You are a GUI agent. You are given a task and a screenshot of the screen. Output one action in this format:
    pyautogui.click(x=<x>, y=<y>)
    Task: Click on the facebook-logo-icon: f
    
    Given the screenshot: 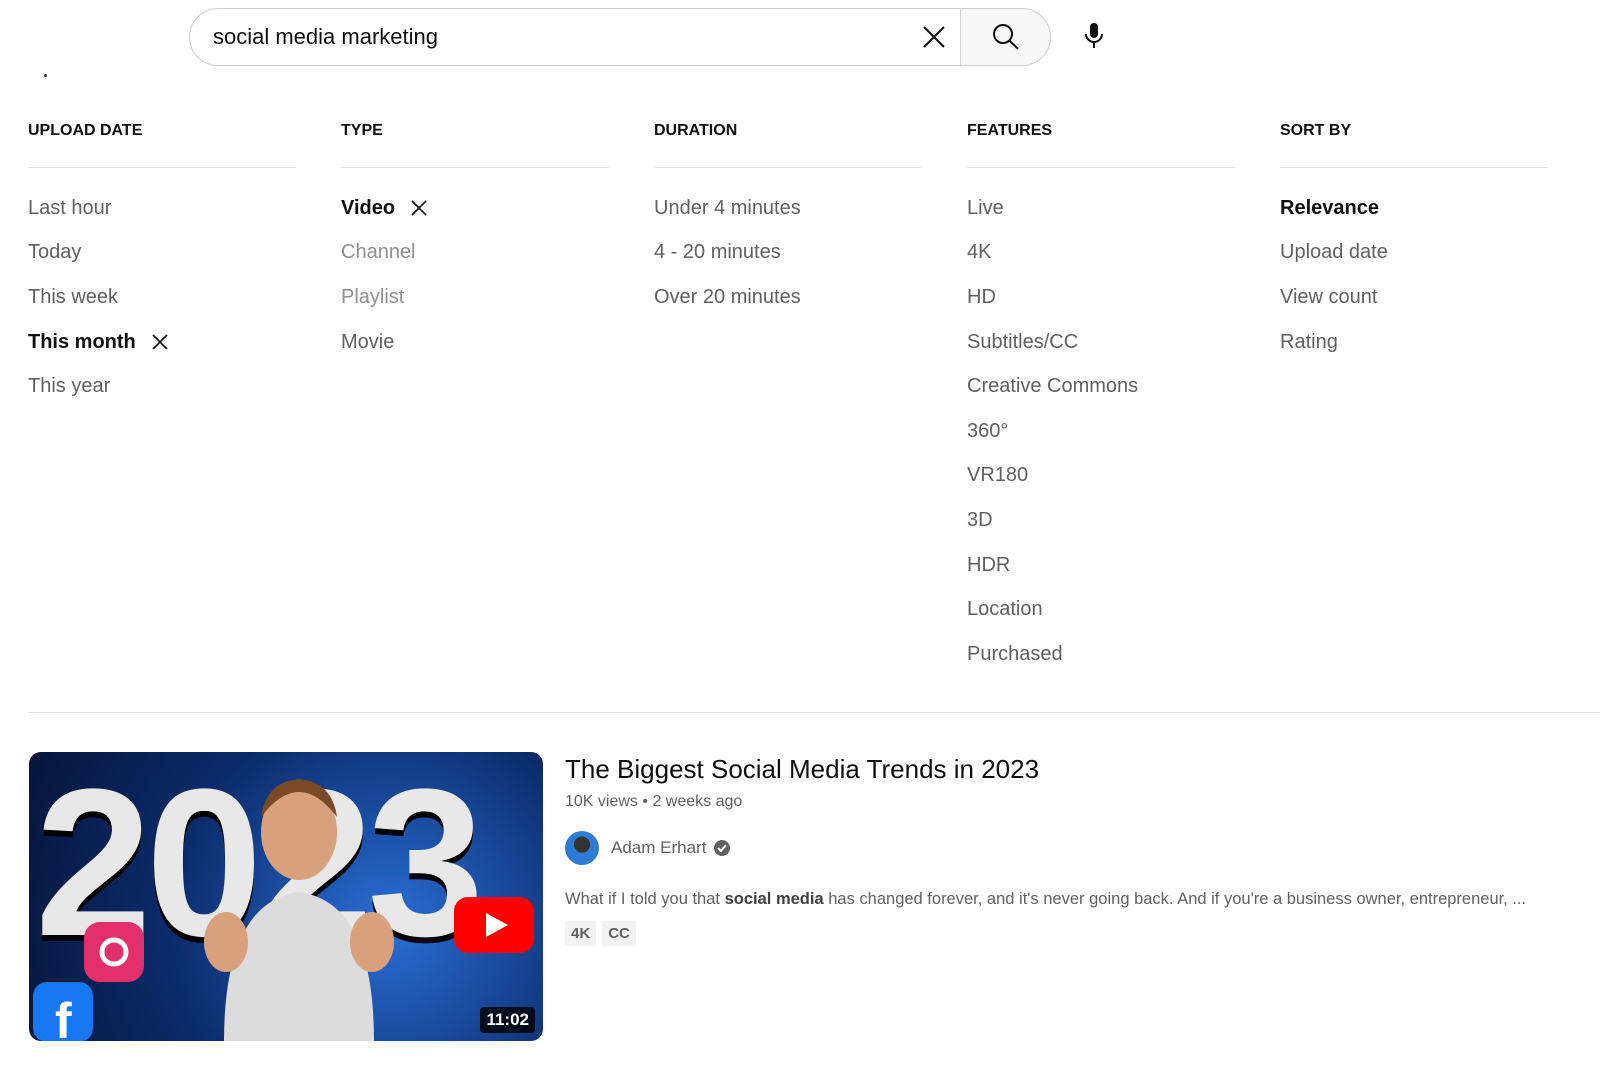 What is the action you would take?
    pyautogui.click(x=63, y=1011)
    